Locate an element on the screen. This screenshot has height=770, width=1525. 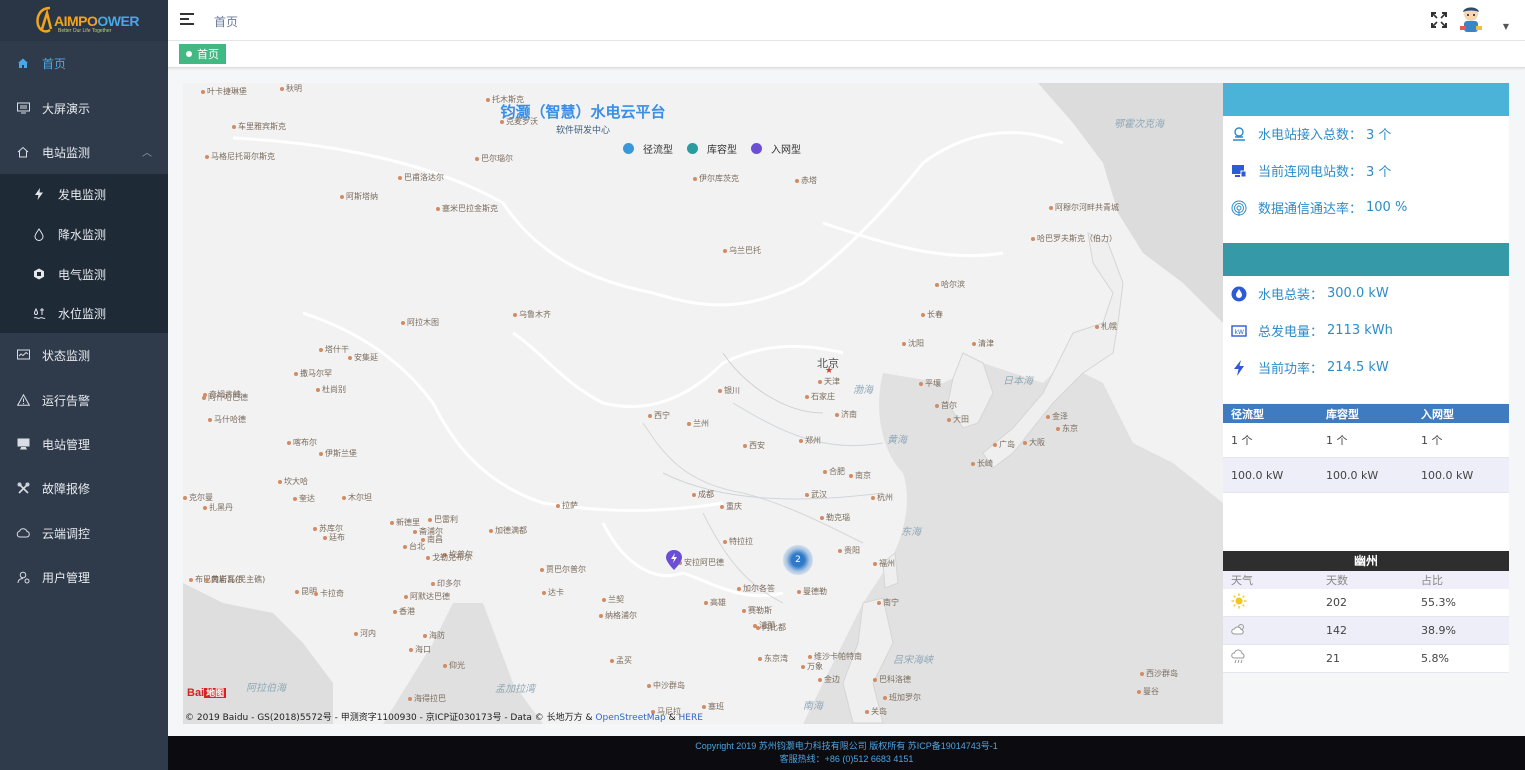
sidebar-subitem-label: 水位监测 is located at coordinates (82, 313).